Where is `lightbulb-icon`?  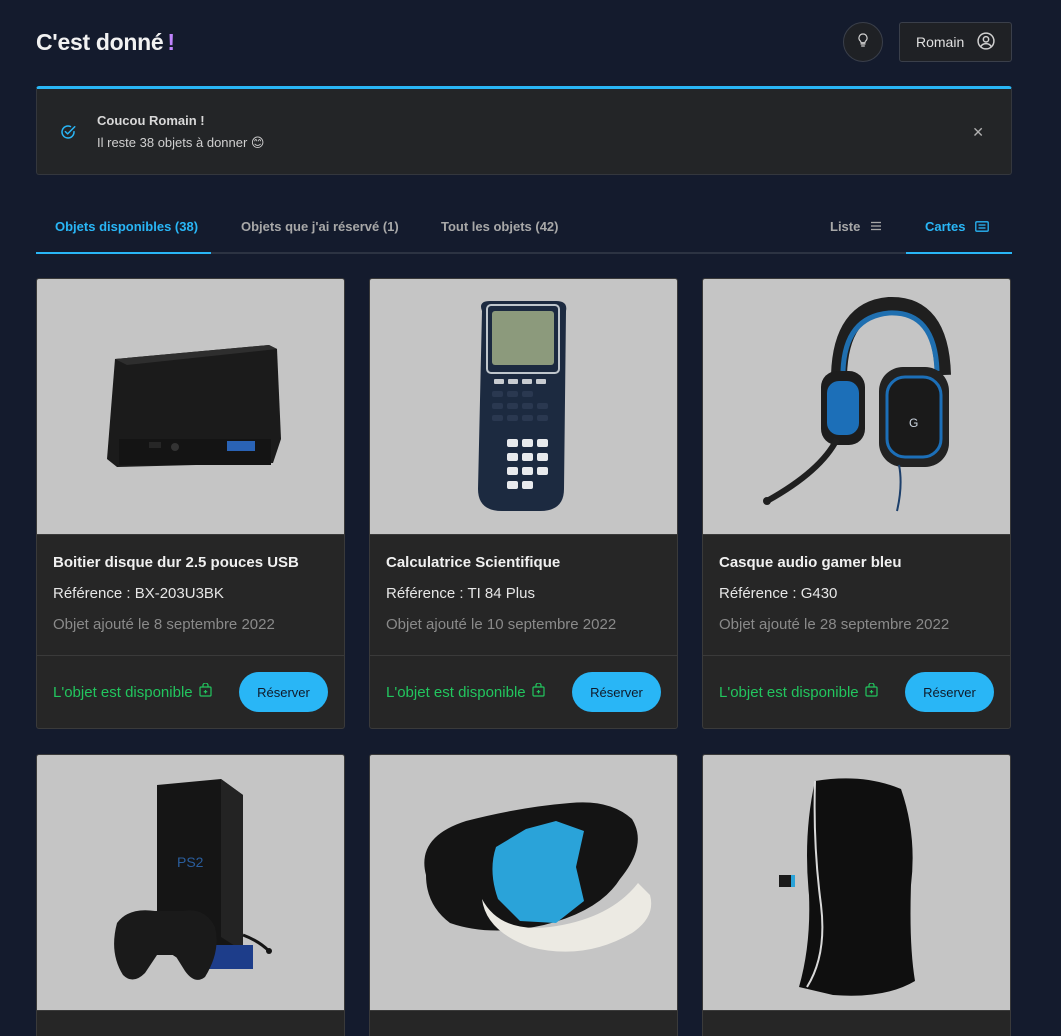
lightbulb-icon is located at coordinates (863, 42).